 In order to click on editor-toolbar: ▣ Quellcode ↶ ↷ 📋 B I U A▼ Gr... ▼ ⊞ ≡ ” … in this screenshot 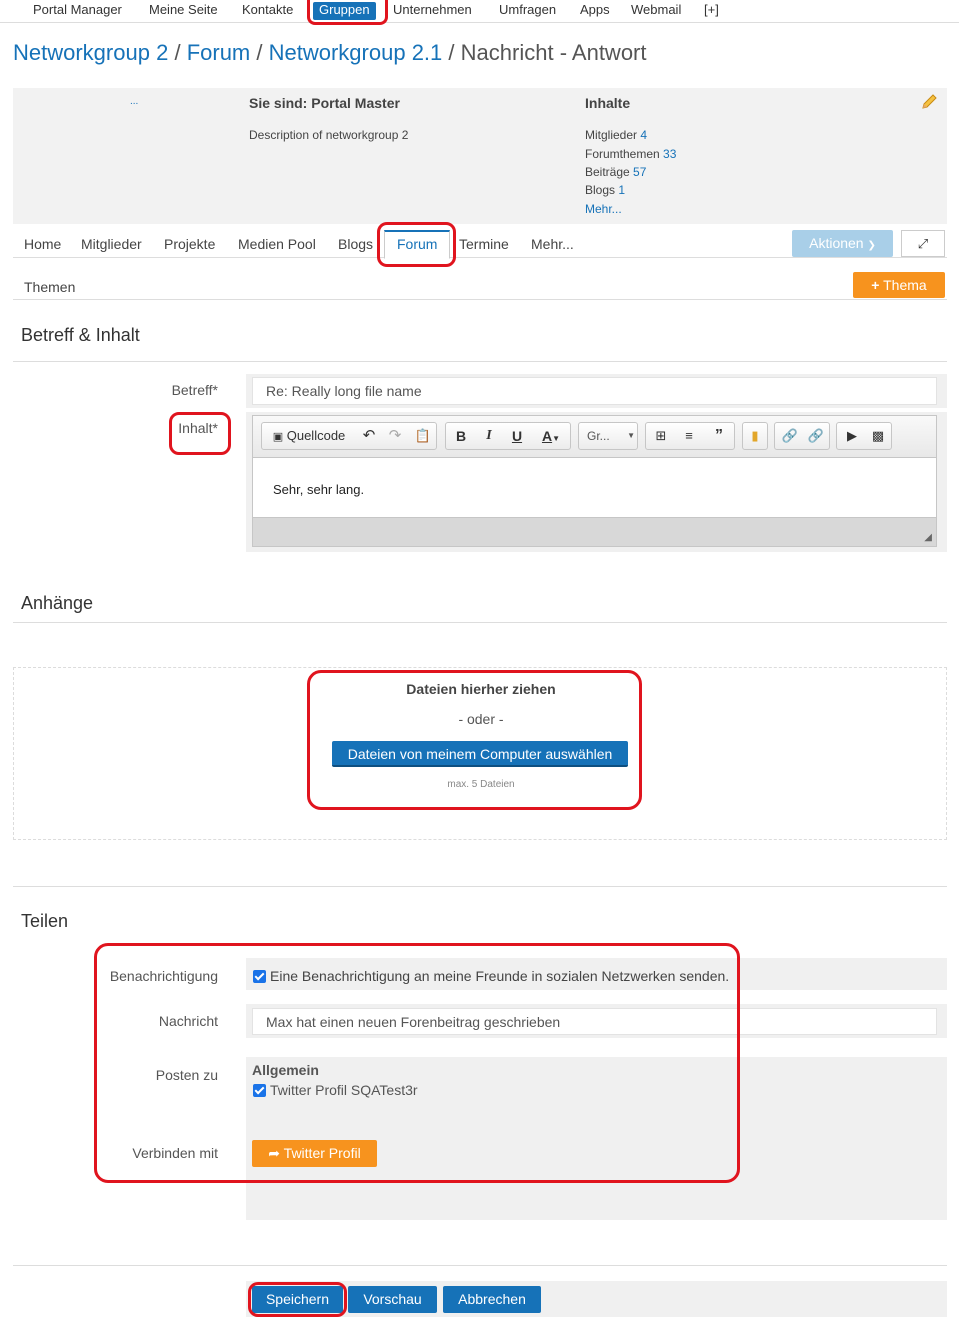, I will do `click(594, 437)`.